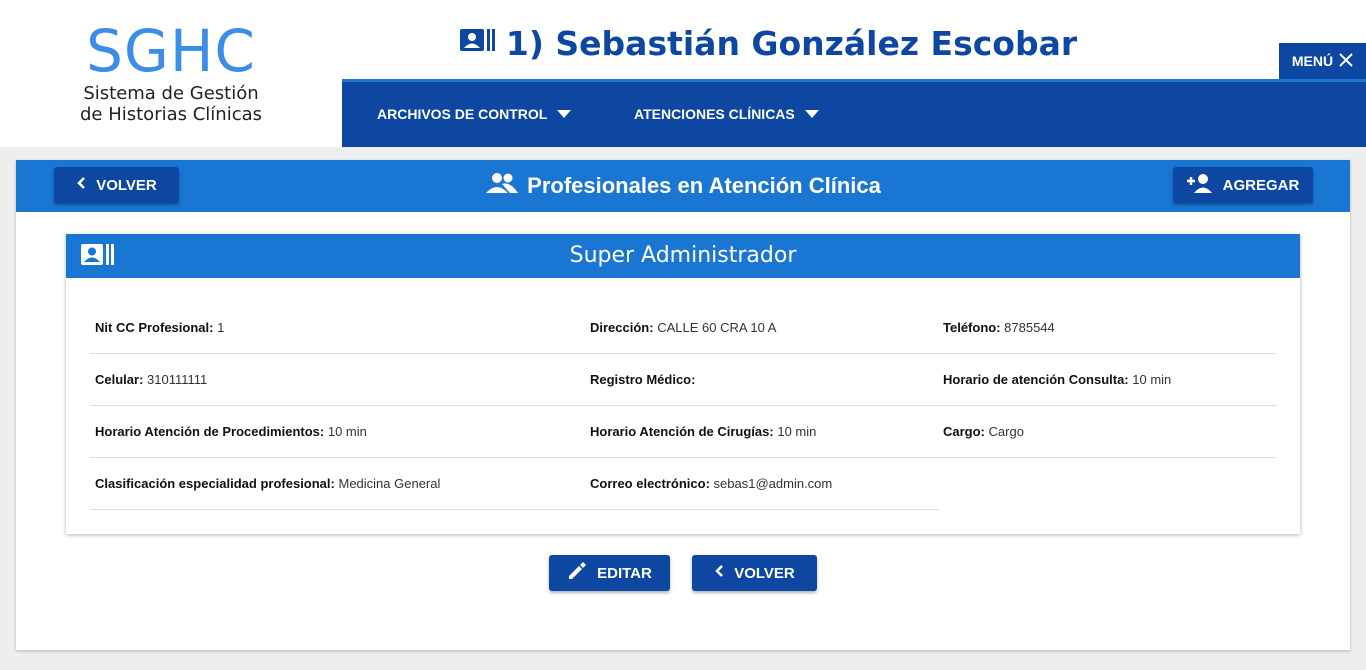 This screenshot has width=1366, height=670. I want to click on back-button-top: VOLVER, so click(116, 185).